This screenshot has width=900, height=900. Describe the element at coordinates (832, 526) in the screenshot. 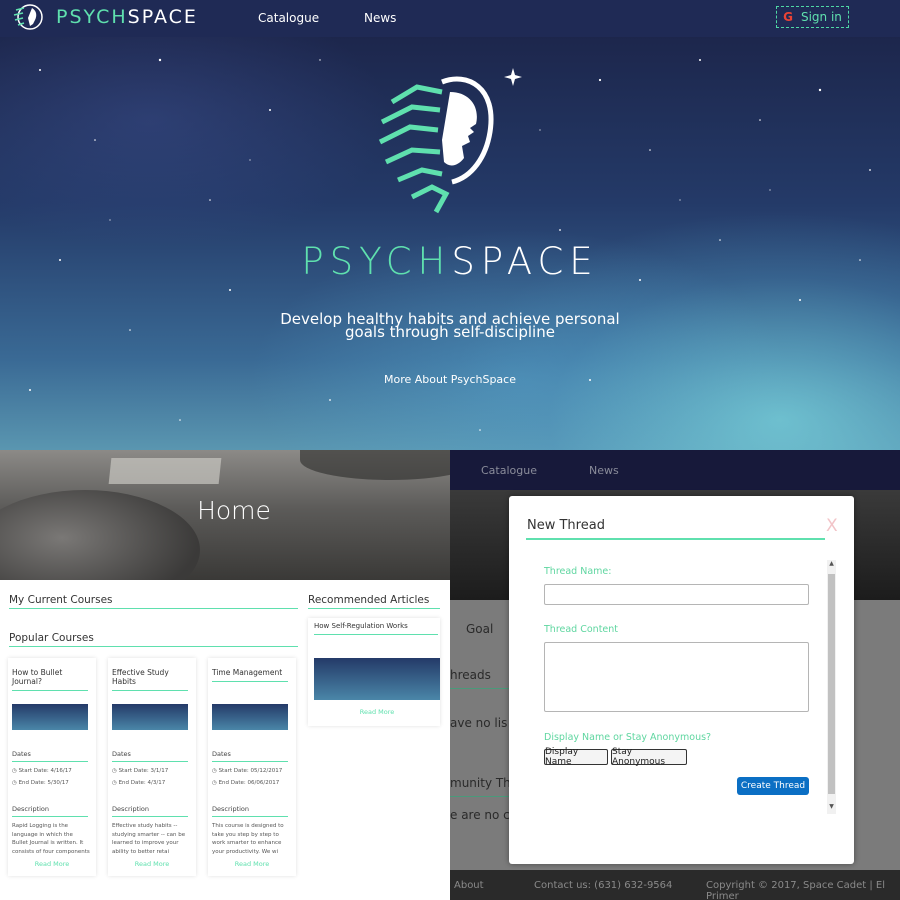

I see `close-icon: X` at that location.